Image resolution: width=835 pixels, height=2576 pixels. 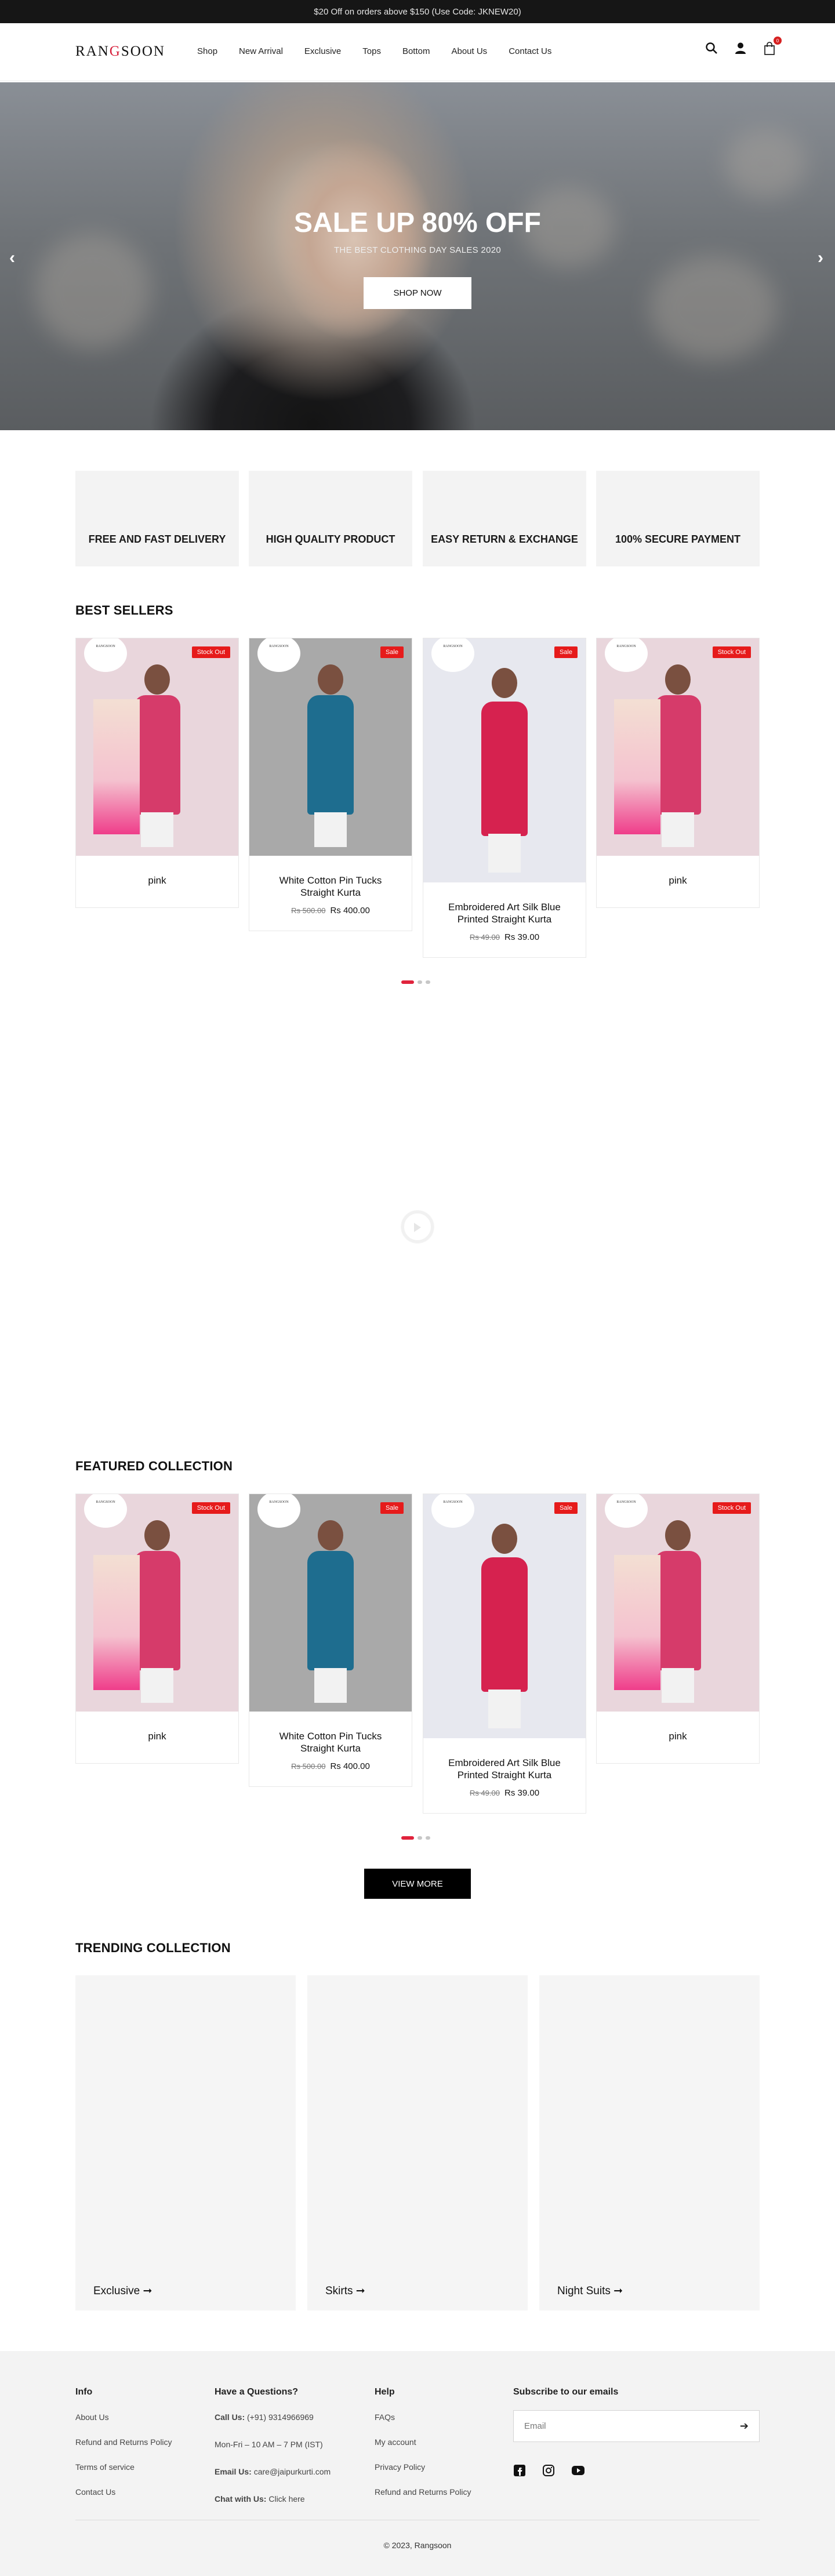 I want to click on hero-subtitle: THE BEST CLOTHING DAY SALES 2020, so click(x=418, y=250).